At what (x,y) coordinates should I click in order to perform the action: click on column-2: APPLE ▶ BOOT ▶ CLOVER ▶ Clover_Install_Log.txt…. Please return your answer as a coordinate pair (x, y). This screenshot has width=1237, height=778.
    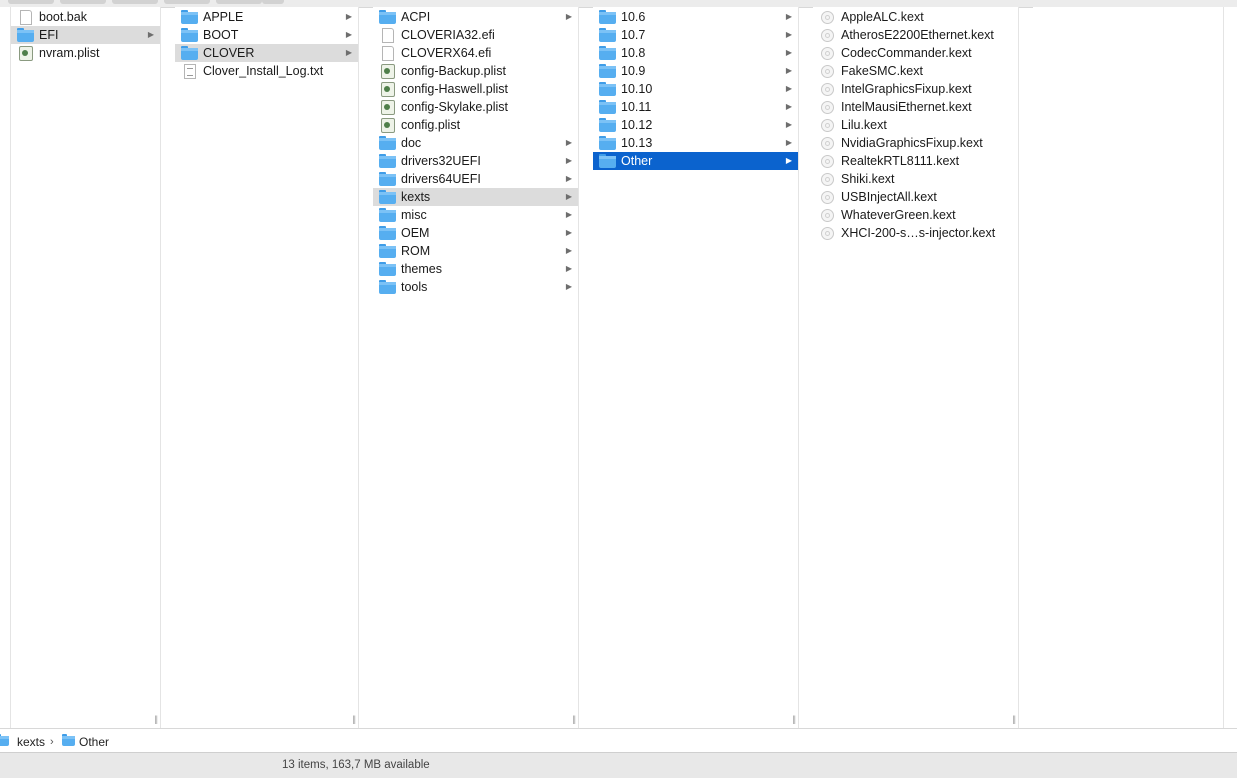
    Looking at the image, I should click on (267, 367).